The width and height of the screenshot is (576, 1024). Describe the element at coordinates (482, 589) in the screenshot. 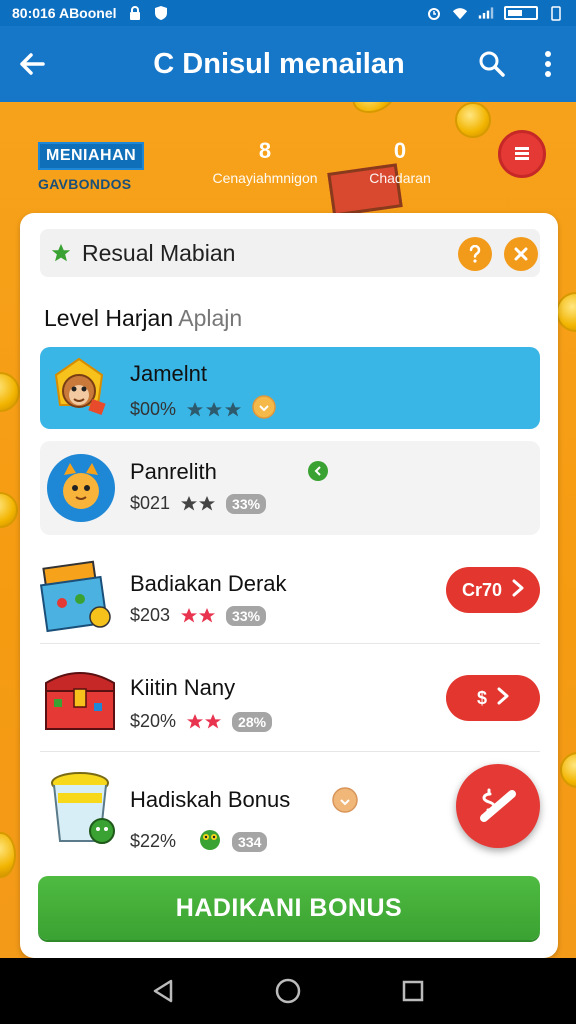

I see `claim-button-label: Cr70` at that location.